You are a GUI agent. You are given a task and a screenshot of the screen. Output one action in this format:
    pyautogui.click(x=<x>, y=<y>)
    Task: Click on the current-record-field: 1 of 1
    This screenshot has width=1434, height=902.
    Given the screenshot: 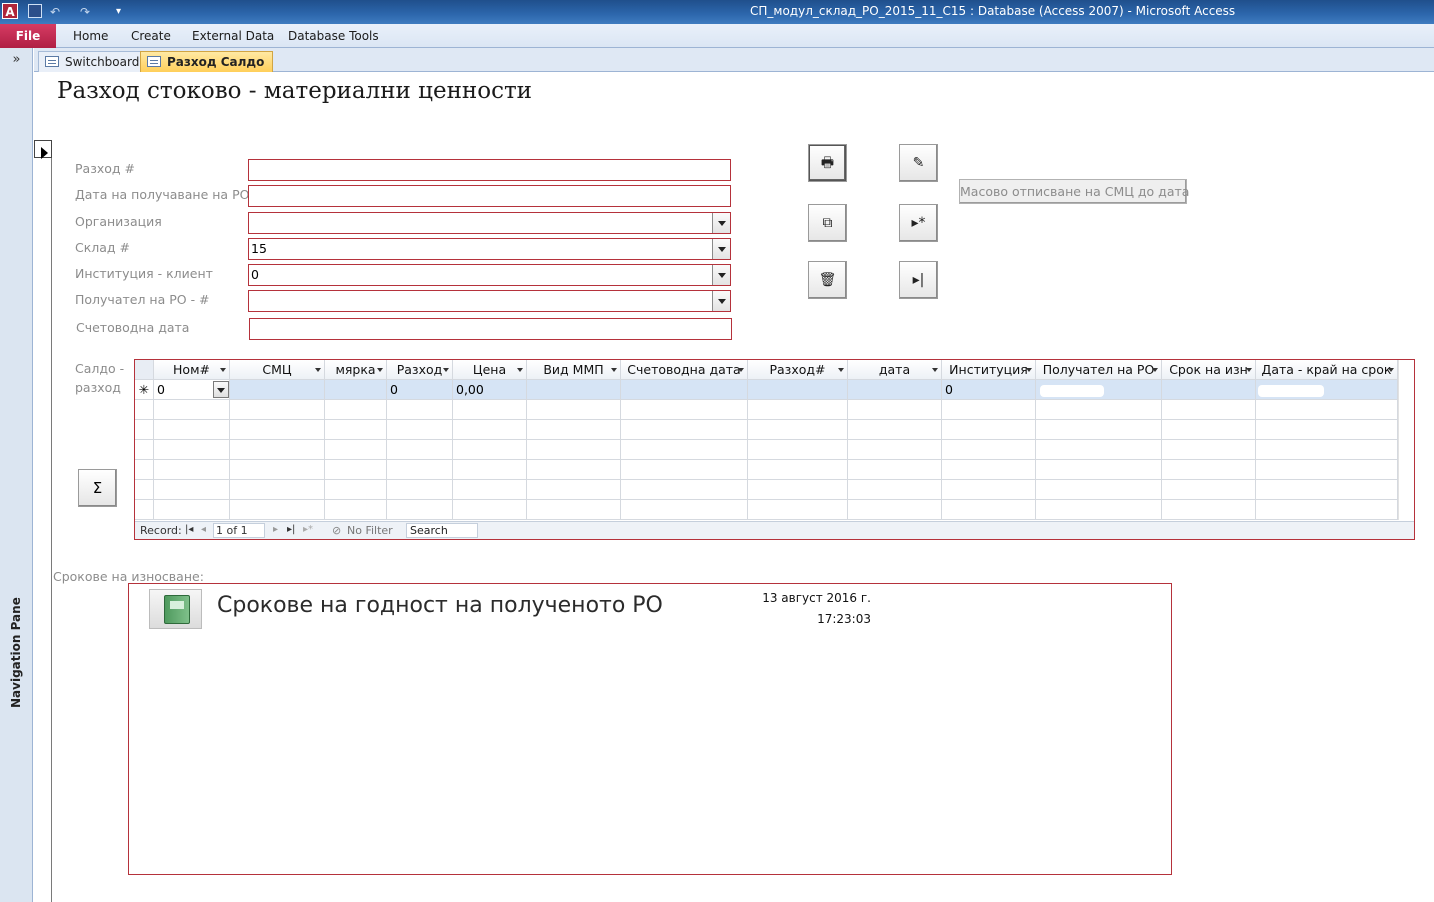 What is the action you would take?
    pyautogui.click(x=239, y=530)
    